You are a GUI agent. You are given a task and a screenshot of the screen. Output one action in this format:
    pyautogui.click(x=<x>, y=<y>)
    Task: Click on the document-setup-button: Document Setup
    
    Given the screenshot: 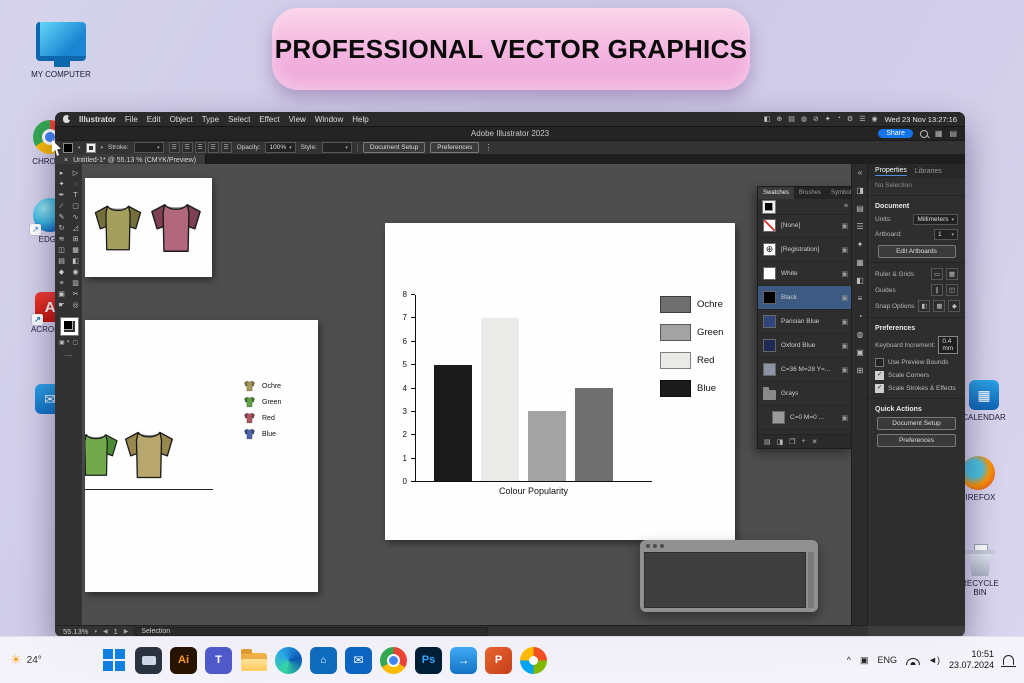 What is the action you would take?
    pyautogui.click(x=394, y=147)
    